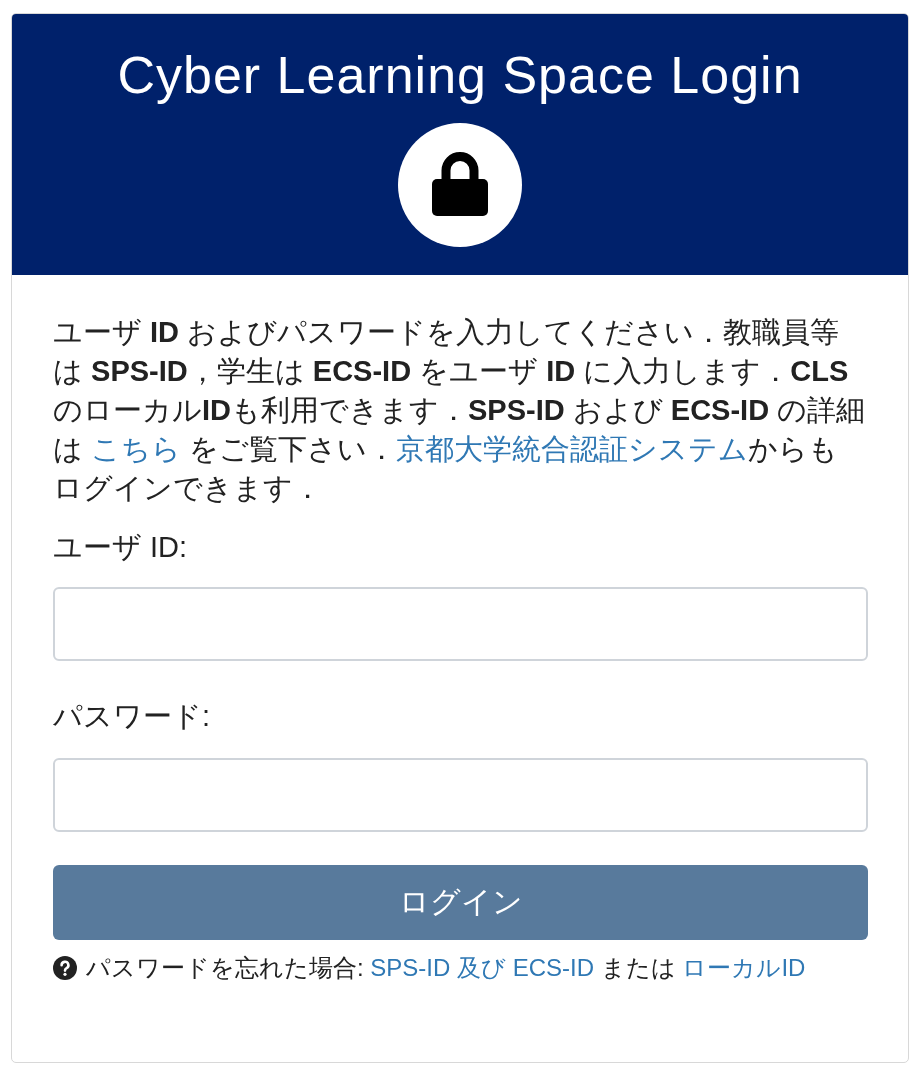 This screenshot has height=1080, width=924. Describe the element at coordinates (460, 902) in the screenshot. I see `login-button: ログイン` at that location.